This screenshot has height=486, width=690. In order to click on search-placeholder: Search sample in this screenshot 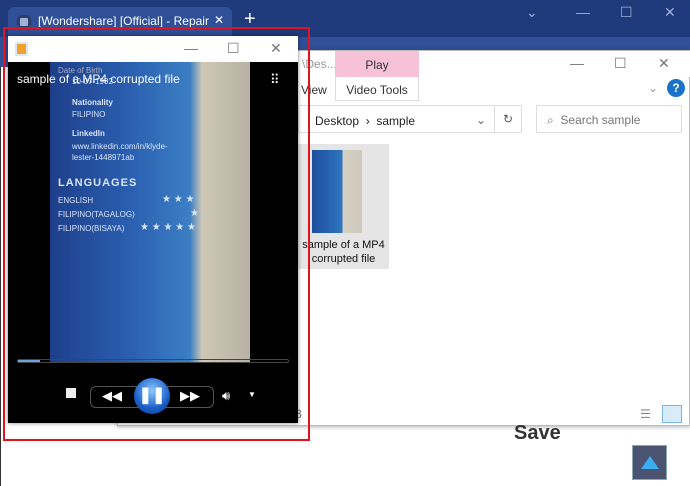, I will do `click(600, 120)`.